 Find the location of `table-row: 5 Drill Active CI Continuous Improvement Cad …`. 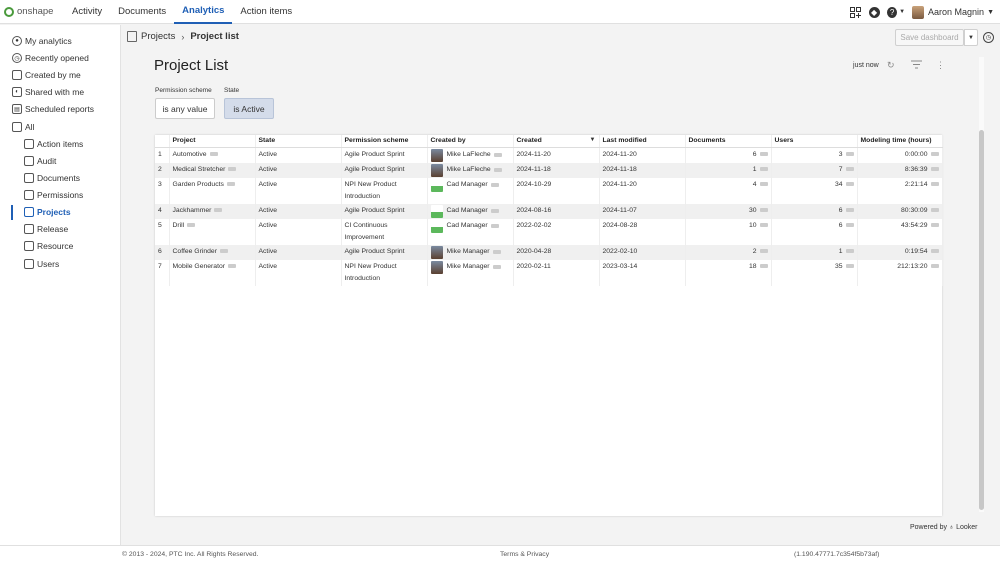

table-row: 5 Drill Active CI Continuous Improvement Cad … is located at coordinates (549, 231).